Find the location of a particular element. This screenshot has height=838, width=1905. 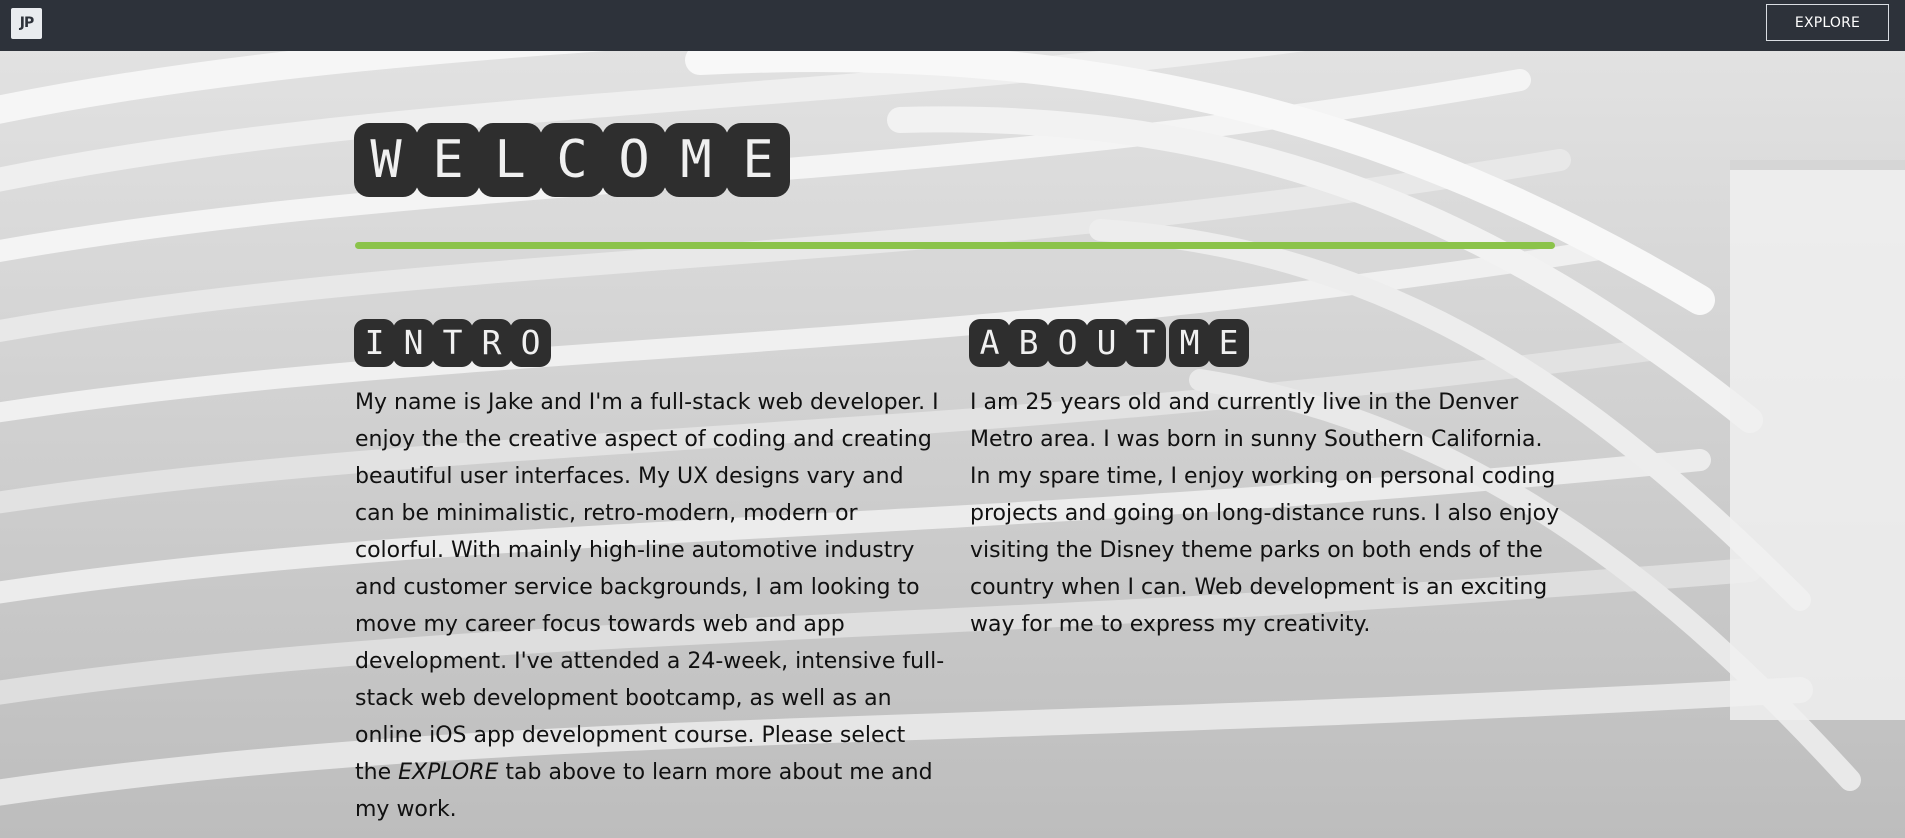

intro-heading: I N T R O is located at coordinates (452, 343).